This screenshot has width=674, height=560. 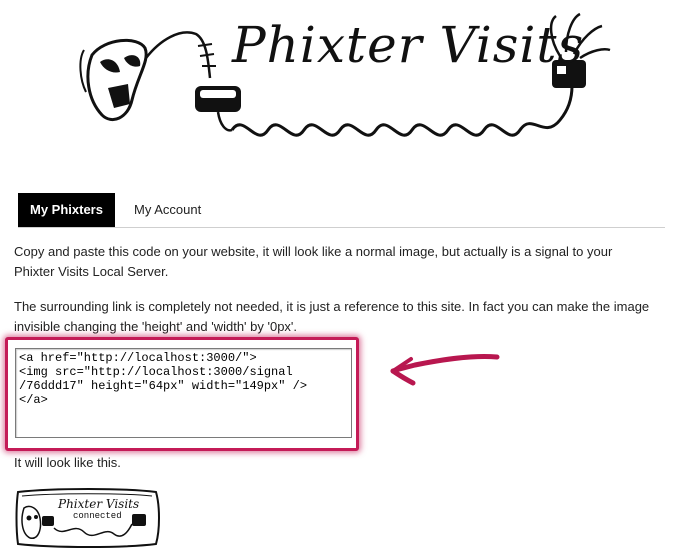 I want to click on badge-status: connected, so click(x=97, y=516).